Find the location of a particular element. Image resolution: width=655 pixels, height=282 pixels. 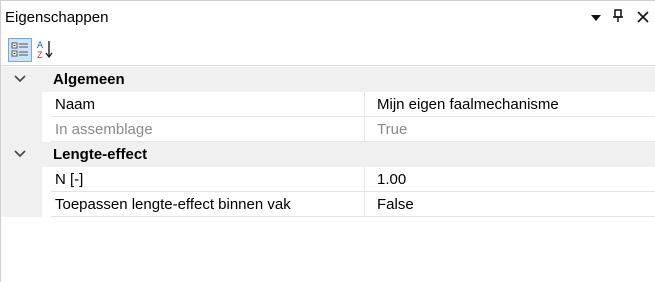

svg-text: Z is located at coordinates (40, 55).